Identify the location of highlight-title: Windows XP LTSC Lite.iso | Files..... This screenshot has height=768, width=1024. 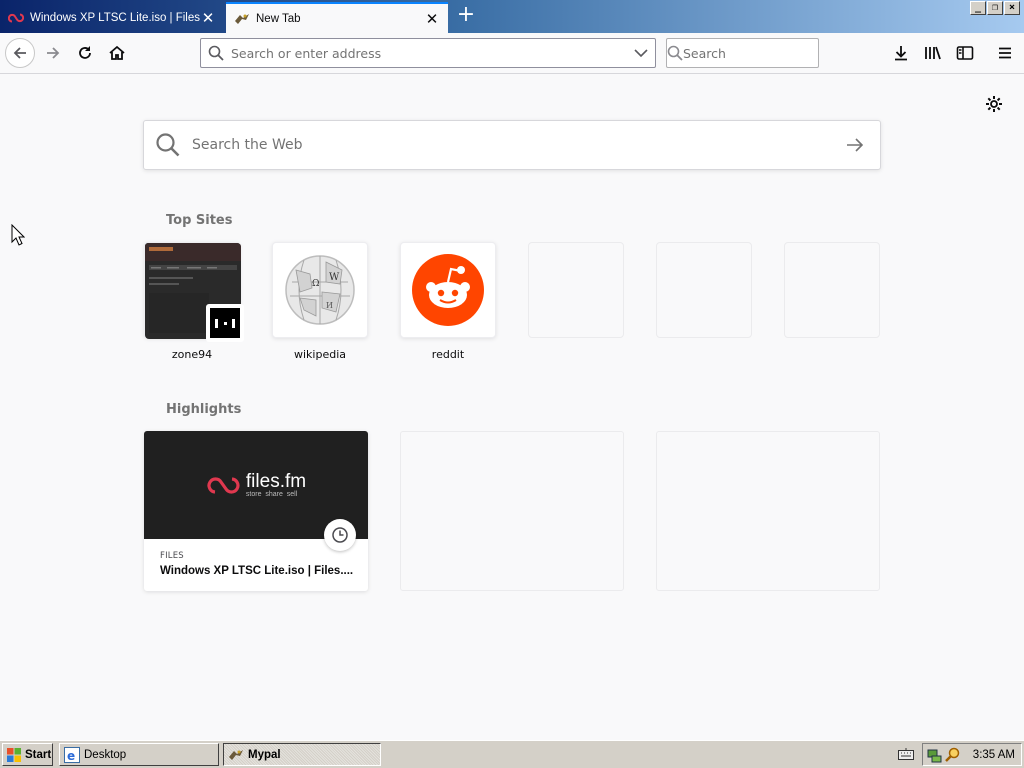
(257, 571).